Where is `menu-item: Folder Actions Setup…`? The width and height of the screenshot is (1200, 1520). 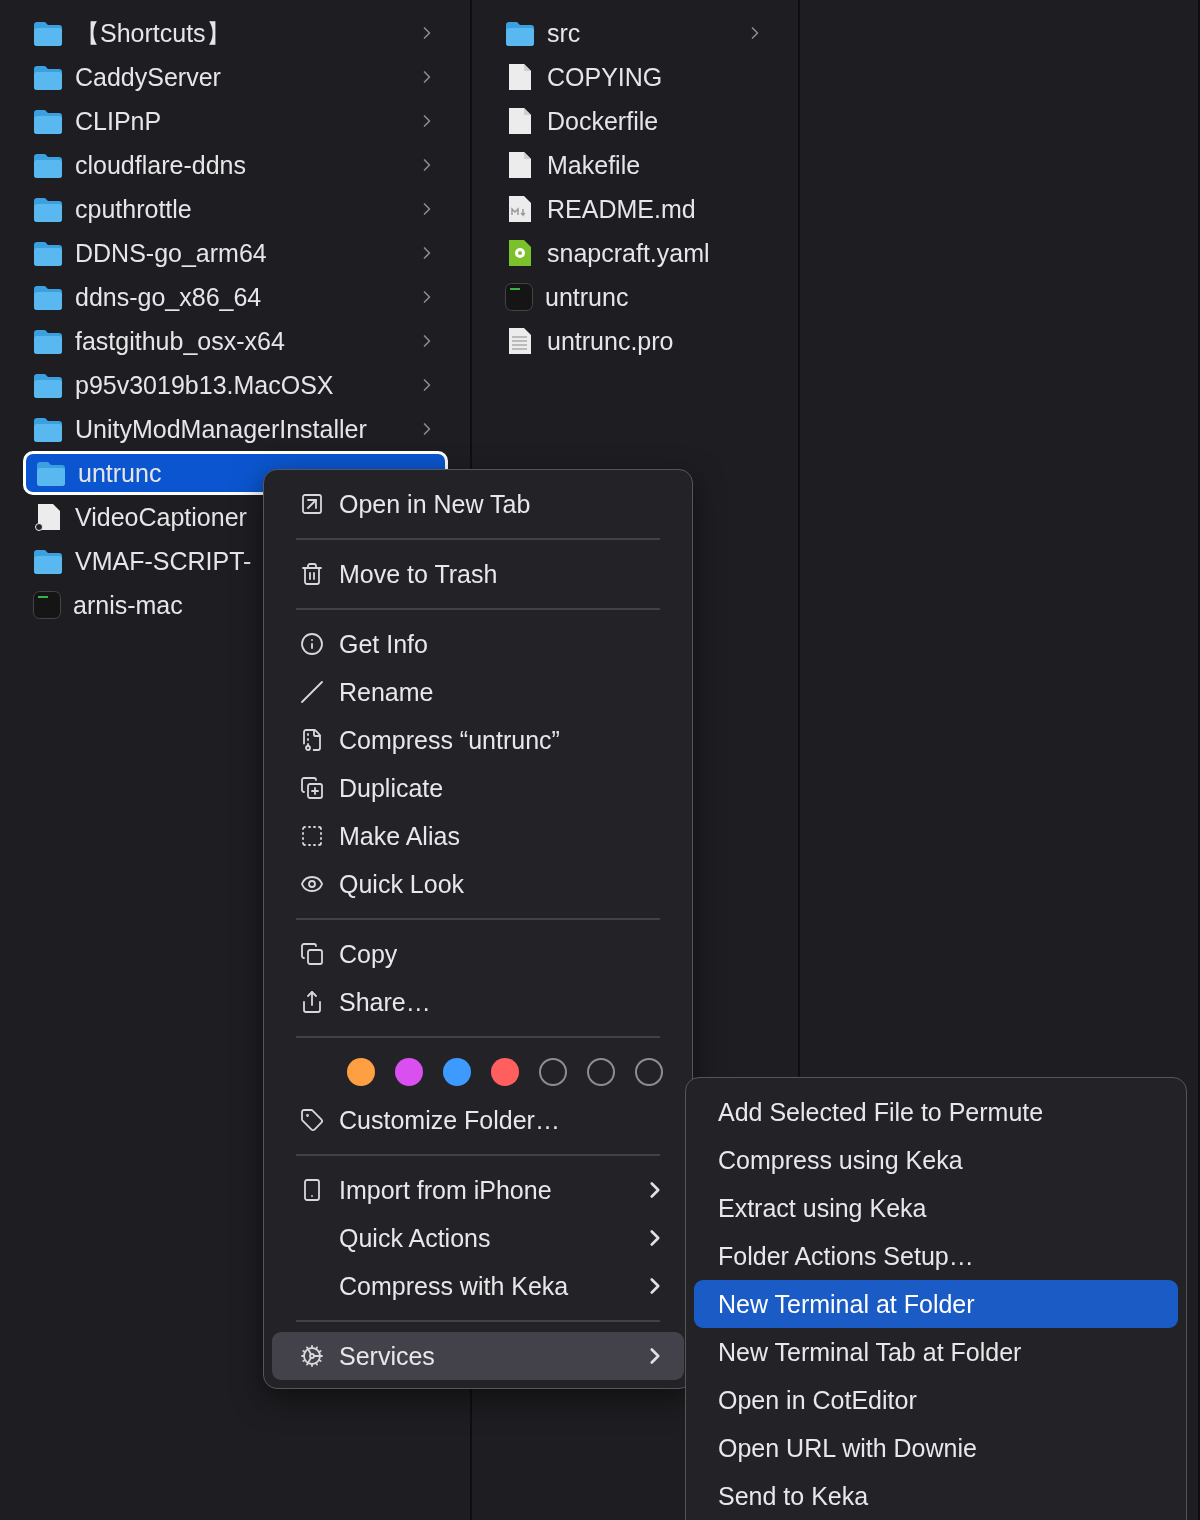
menu-item: Folder Actions Setup… is located at coordinates (936, 1256).